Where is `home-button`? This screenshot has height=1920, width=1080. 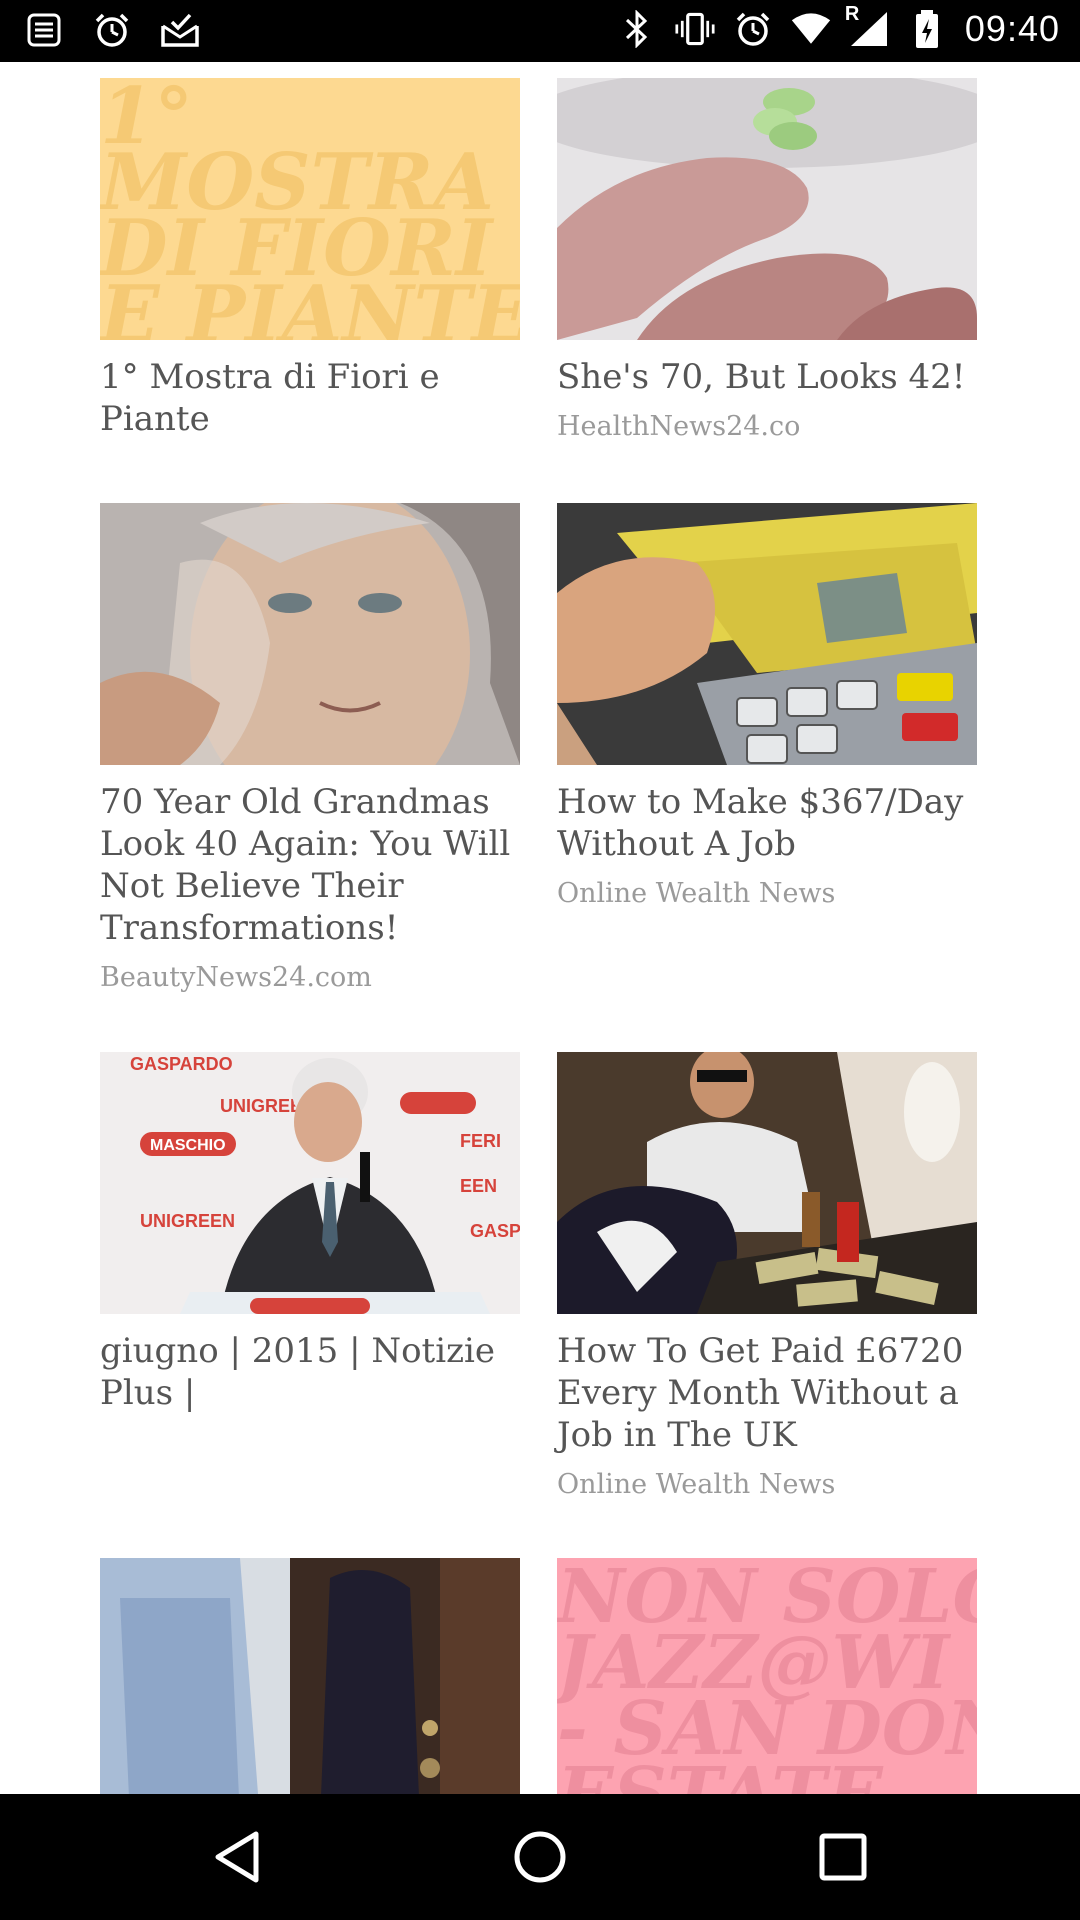
home-button is located at coordinates (540, 1857).